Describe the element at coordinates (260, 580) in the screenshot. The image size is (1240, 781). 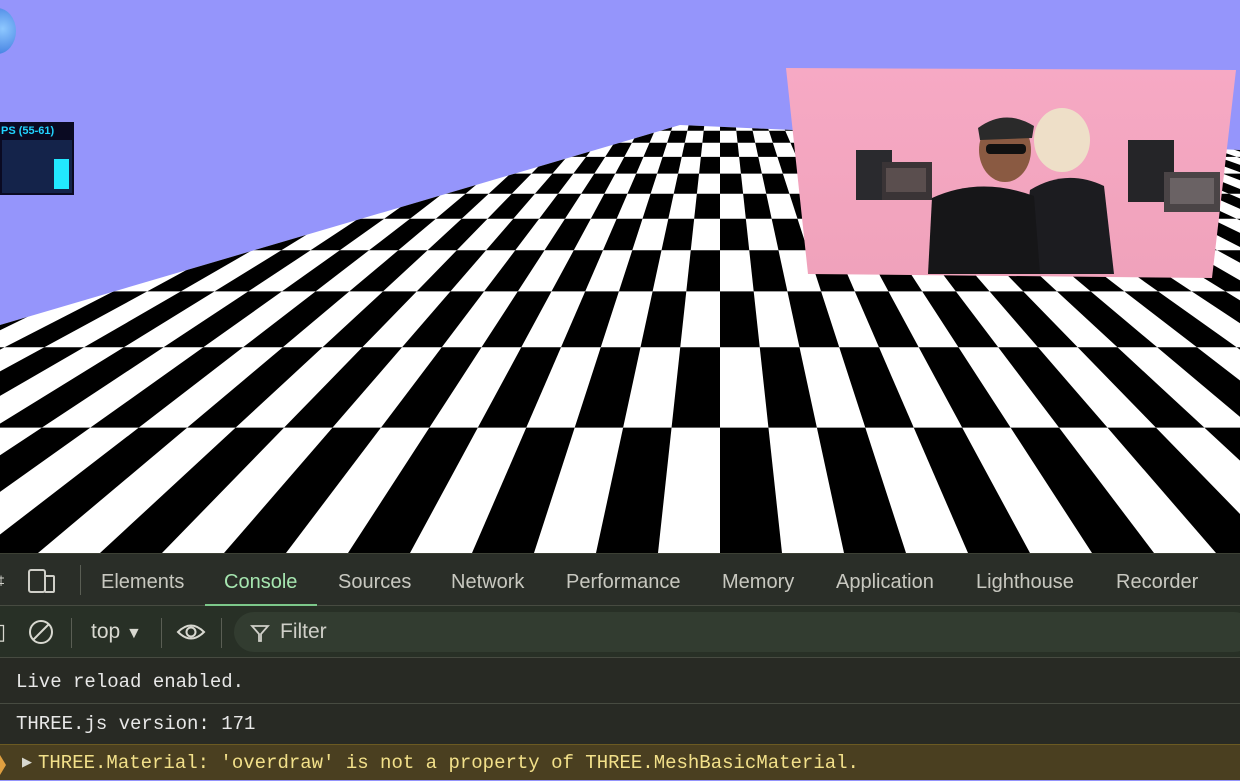
I see `tab-console: Console` at that location.